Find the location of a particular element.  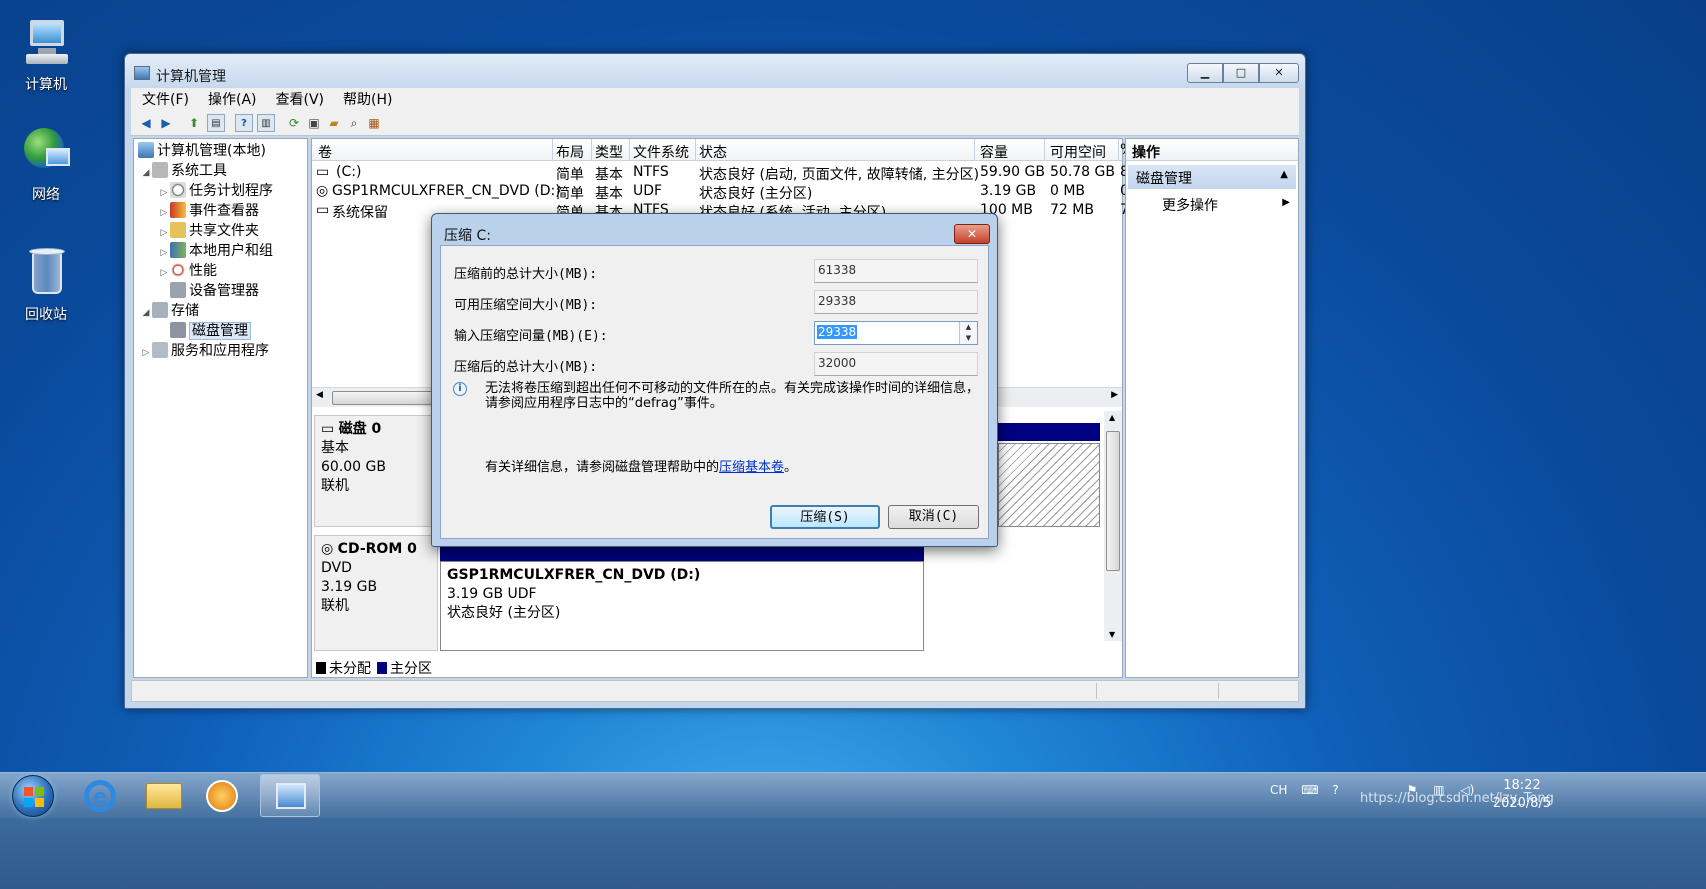

tree-item-event-viewer: ▷ 事件查看器 is located at coordinates (208, 211).